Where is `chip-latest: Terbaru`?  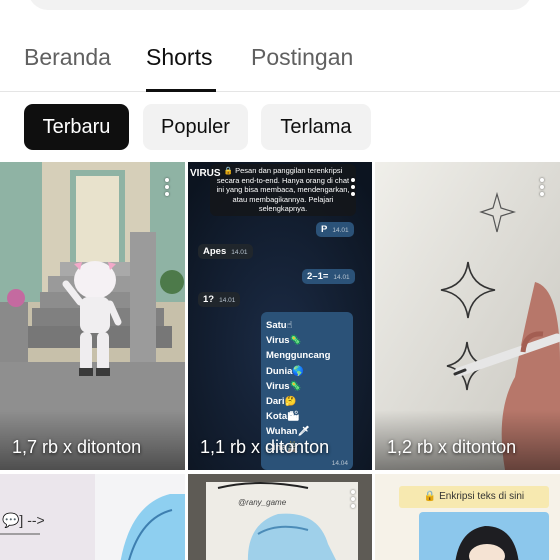
chip-latest: Terbaru is located at coordinates (76, 127).